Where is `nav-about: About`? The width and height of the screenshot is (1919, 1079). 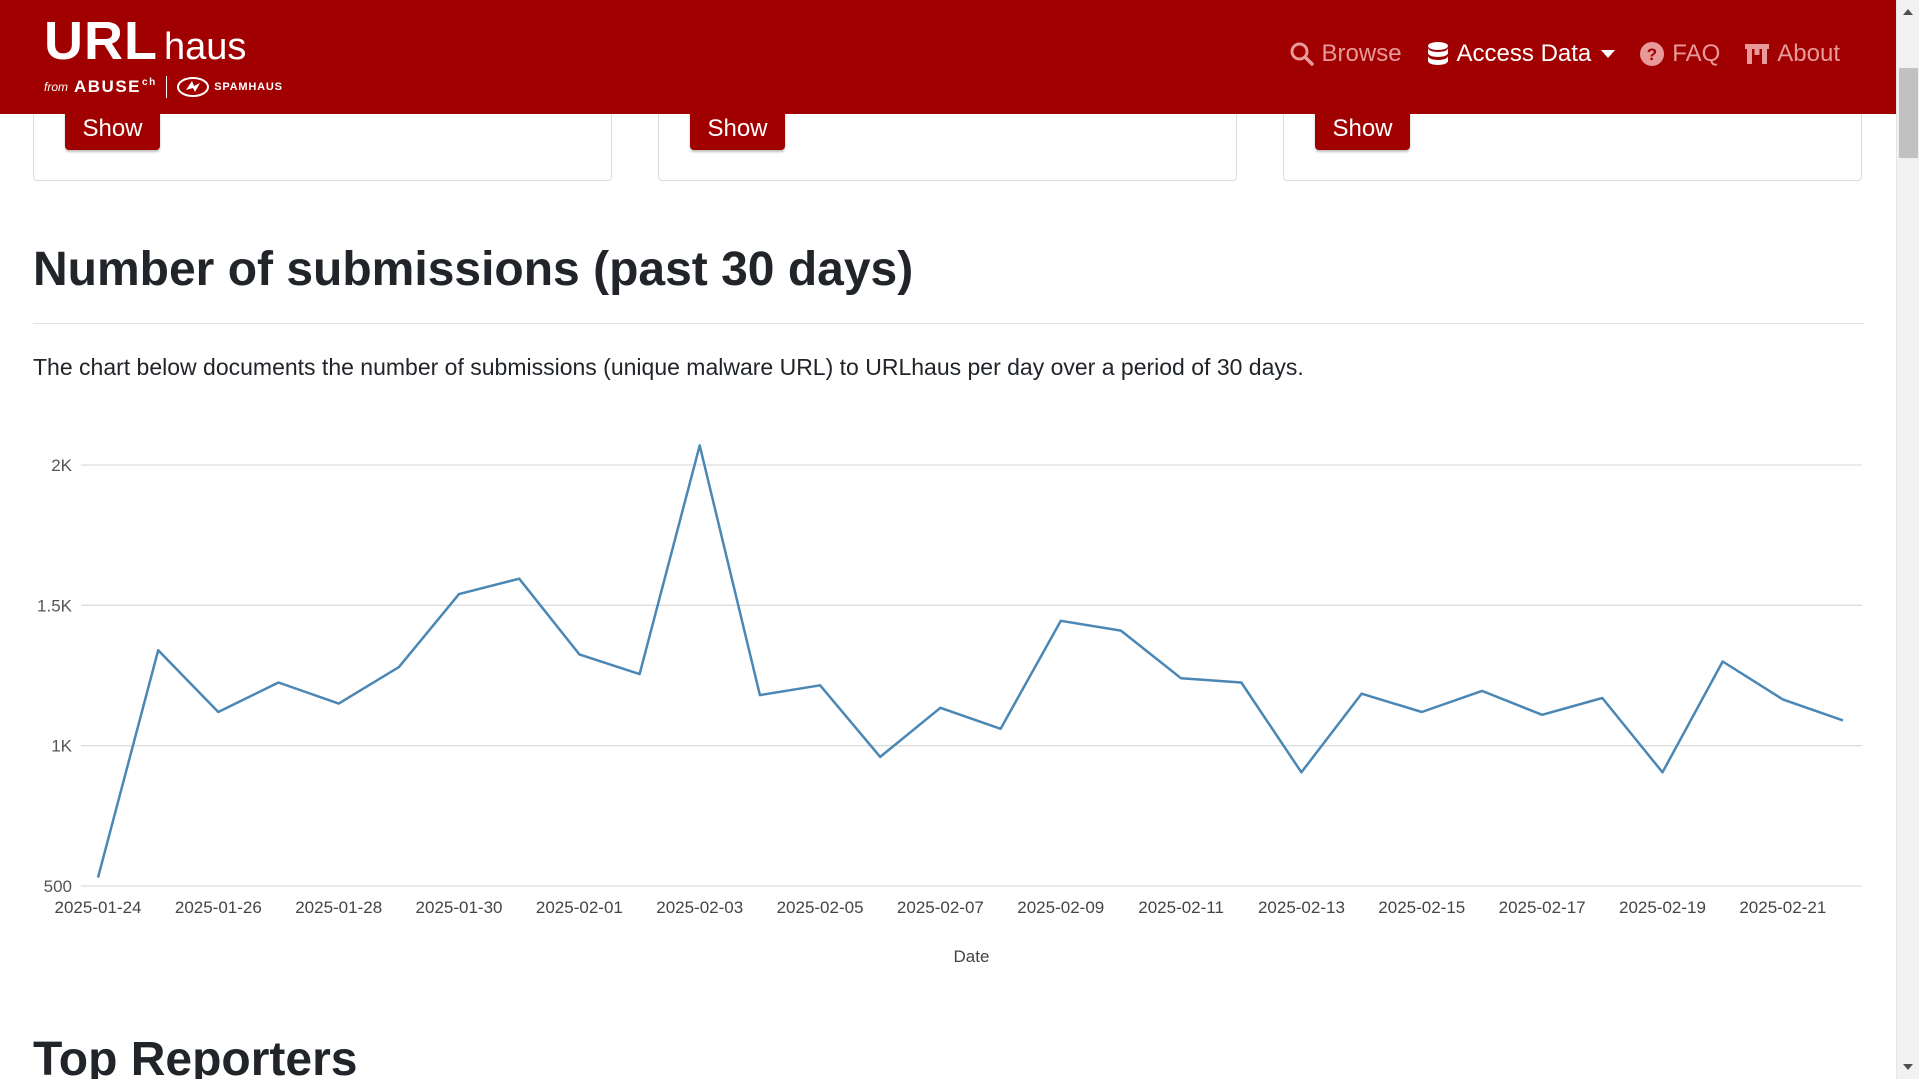
nav-about: About is located at coordinates (1792, 54).